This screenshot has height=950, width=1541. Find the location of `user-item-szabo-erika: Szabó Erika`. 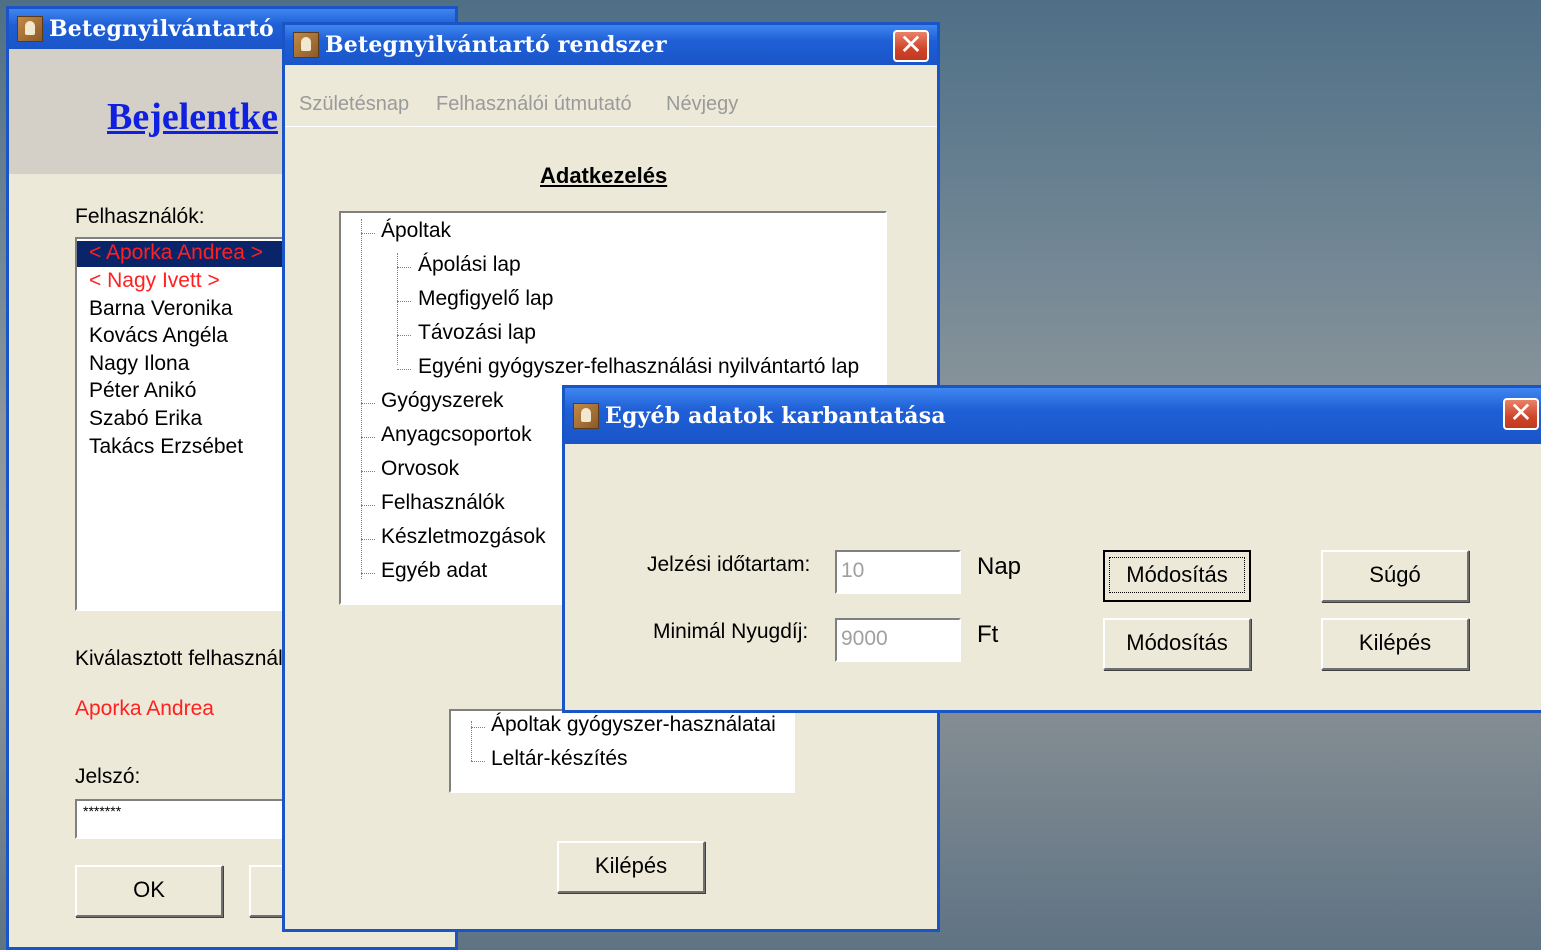

user-item-szabo-erika: Szabó Erika is located at coordinates (145, 419).